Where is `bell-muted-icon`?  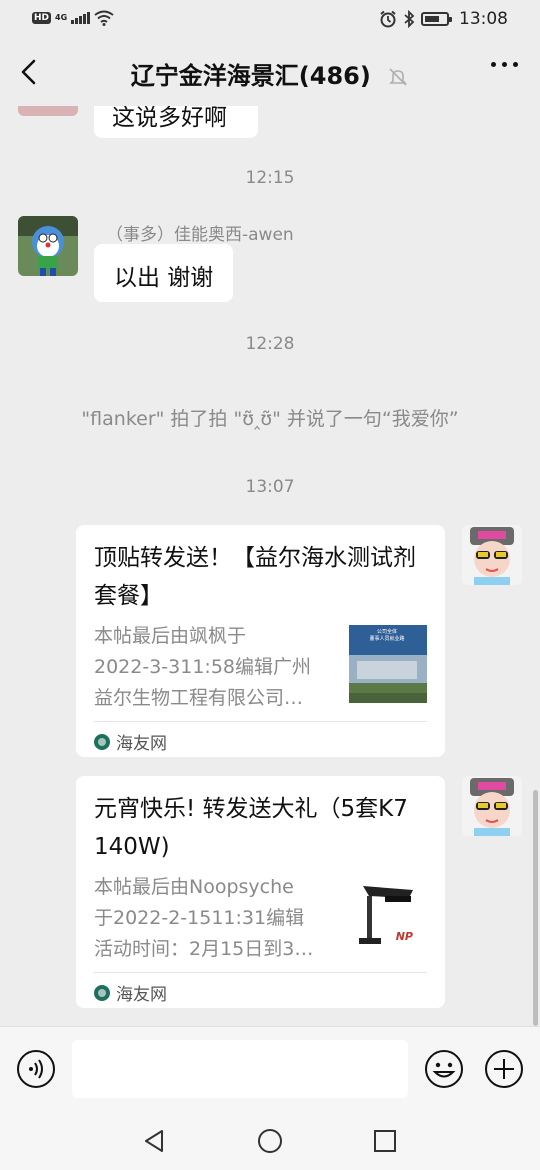 bell-muted-icon is located at coordinates (398, 77).